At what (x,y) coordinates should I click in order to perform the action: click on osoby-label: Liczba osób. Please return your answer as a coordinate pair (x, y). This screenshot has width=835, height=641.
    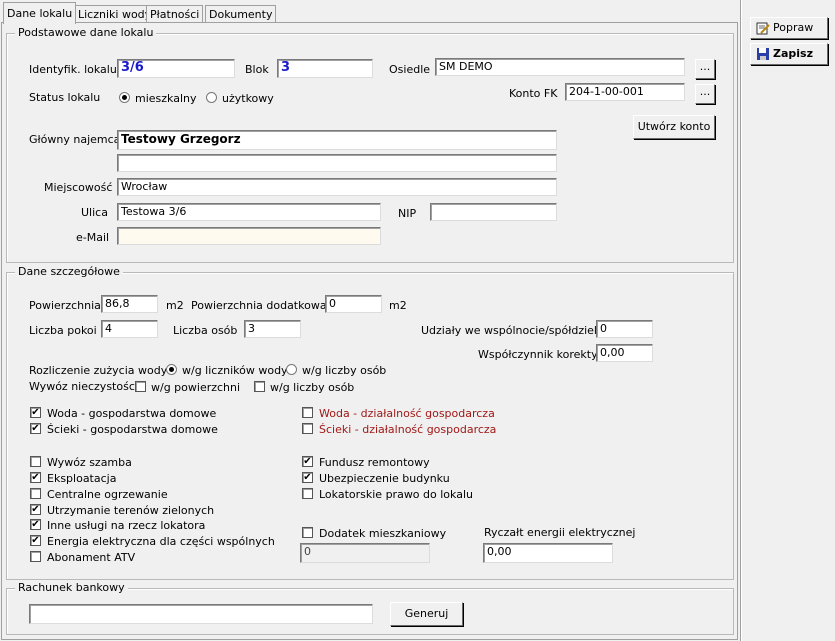
    Looking at the image, I should click on (205, 330).